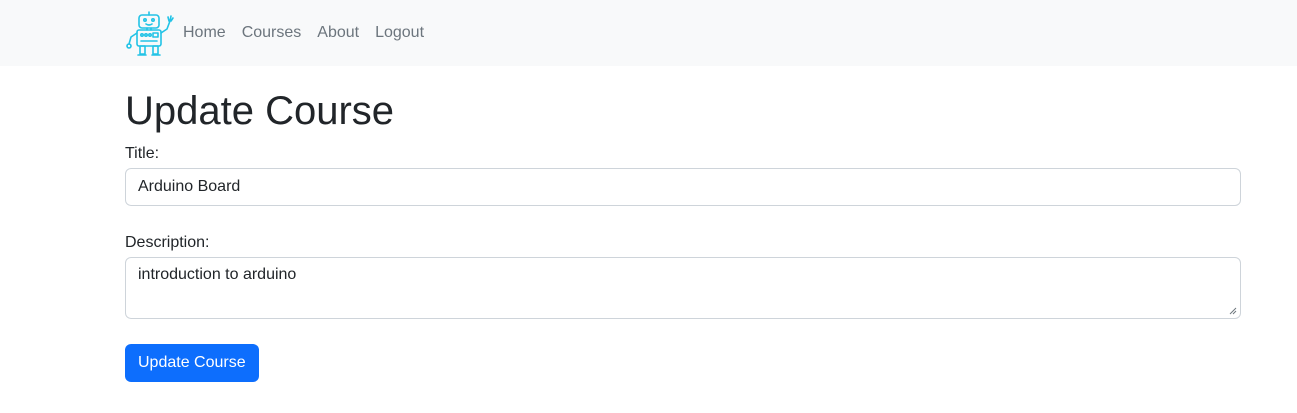  I want to click on title-label: Title:, so click(142, 153).